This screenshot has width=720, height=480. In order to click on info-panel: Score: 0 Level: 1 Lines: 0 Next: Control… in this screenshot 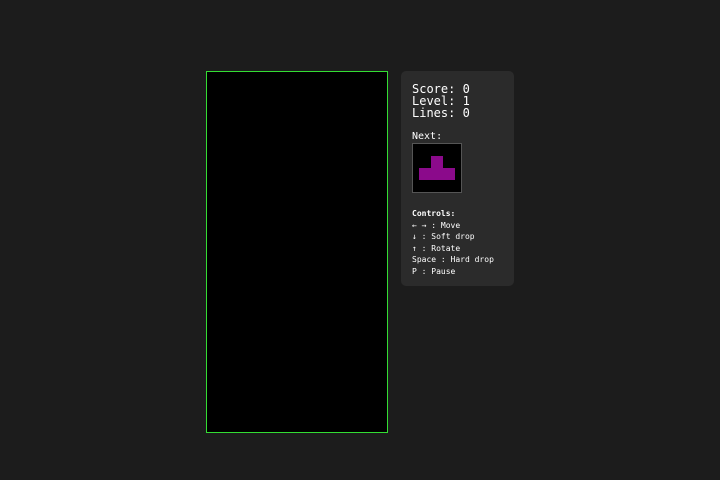, I will do `click(457, 178)`.